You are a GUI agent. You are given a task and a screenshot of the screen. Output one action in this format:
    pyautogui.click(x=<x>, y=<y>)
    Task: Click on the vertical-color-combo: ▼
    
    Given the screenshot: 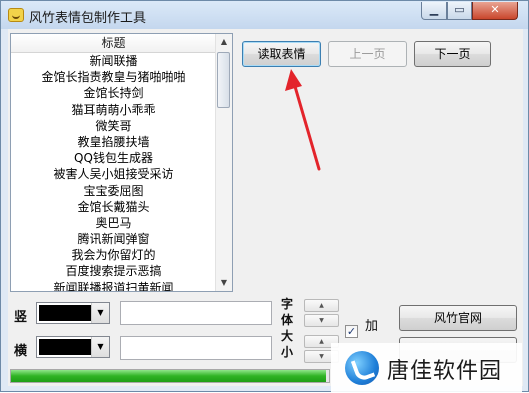 What is the action you would take?
    pyautogui.click(x=73, y=313)
    